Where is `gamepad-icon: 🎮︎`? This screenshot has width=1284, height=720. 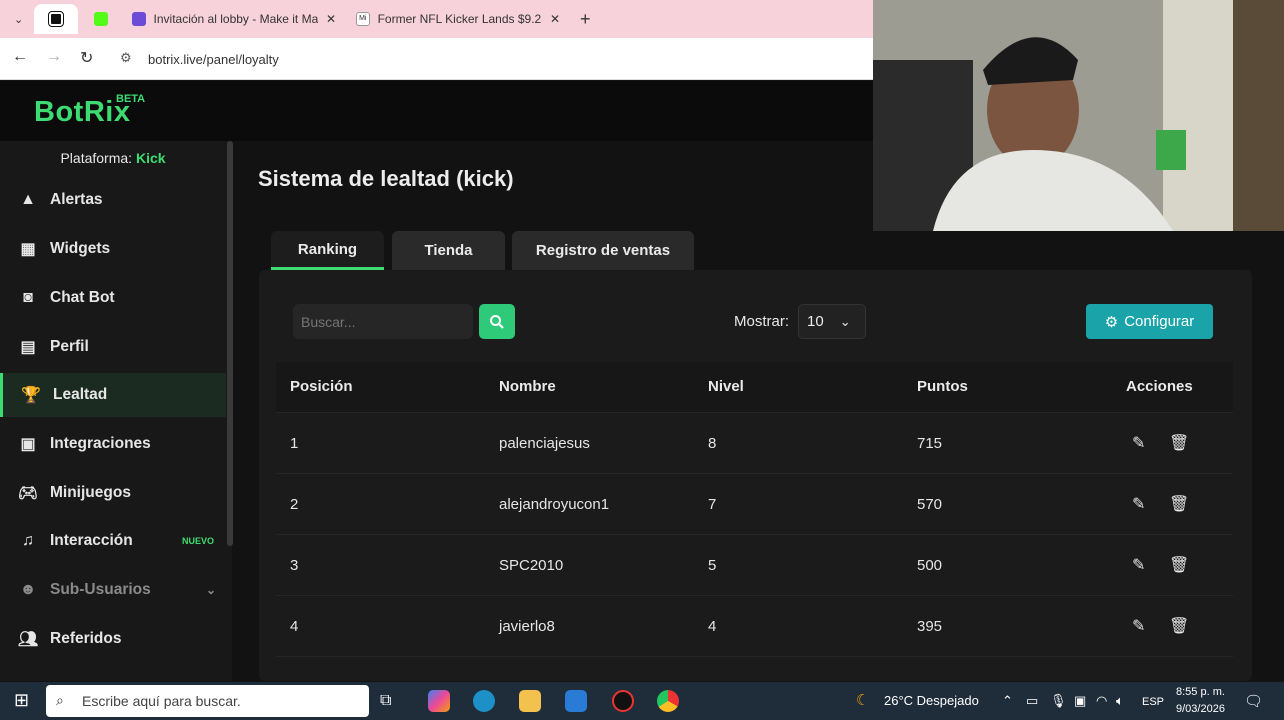
gamepad-icon: 🎮︎ is located at coordinates (28, 493).